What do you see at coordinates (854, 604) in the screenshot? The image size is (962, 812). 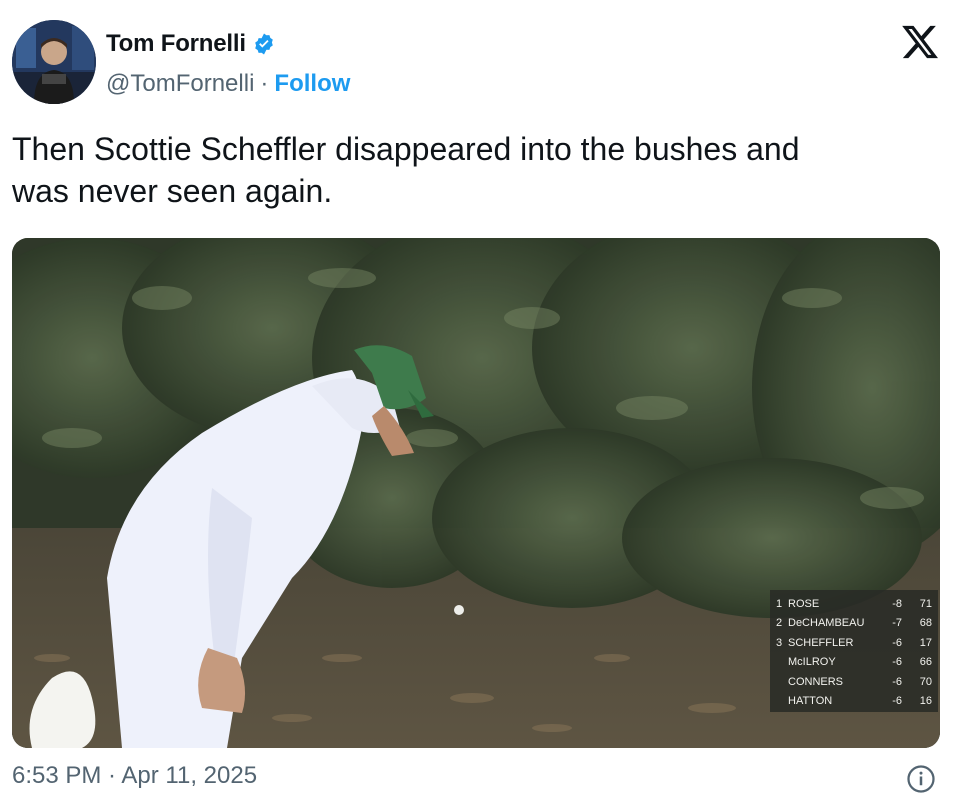 I see `leaderboard-row: 1 ROSE -8 71` at bounding box center [854, 604].